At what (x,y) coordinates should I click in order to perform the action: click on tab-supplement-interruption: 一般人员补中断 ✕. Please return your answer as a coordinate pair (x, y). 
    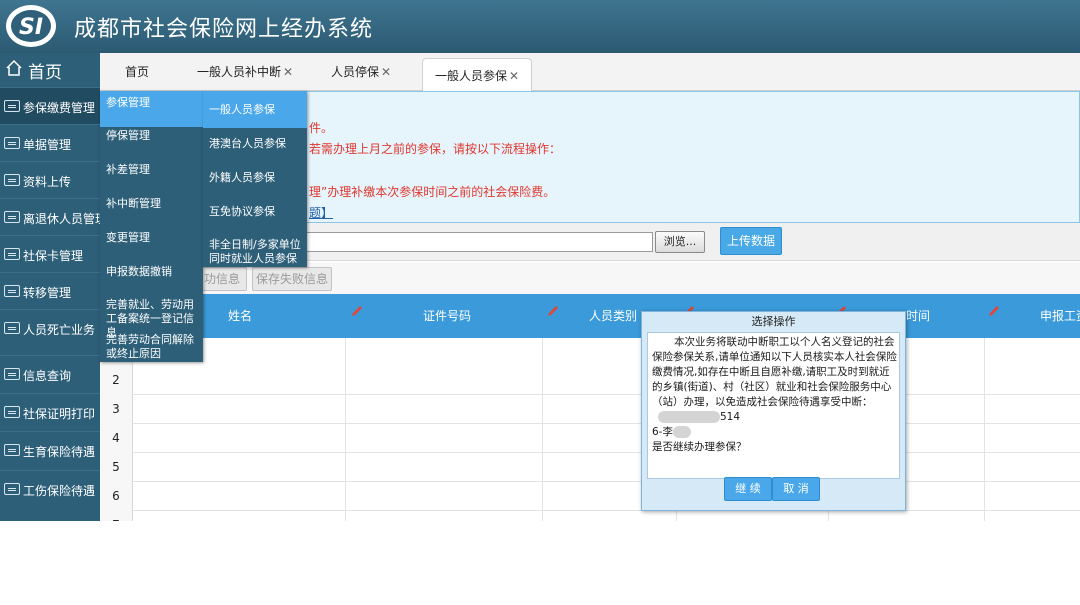
    Looking at the image, I should click on (245, 77).